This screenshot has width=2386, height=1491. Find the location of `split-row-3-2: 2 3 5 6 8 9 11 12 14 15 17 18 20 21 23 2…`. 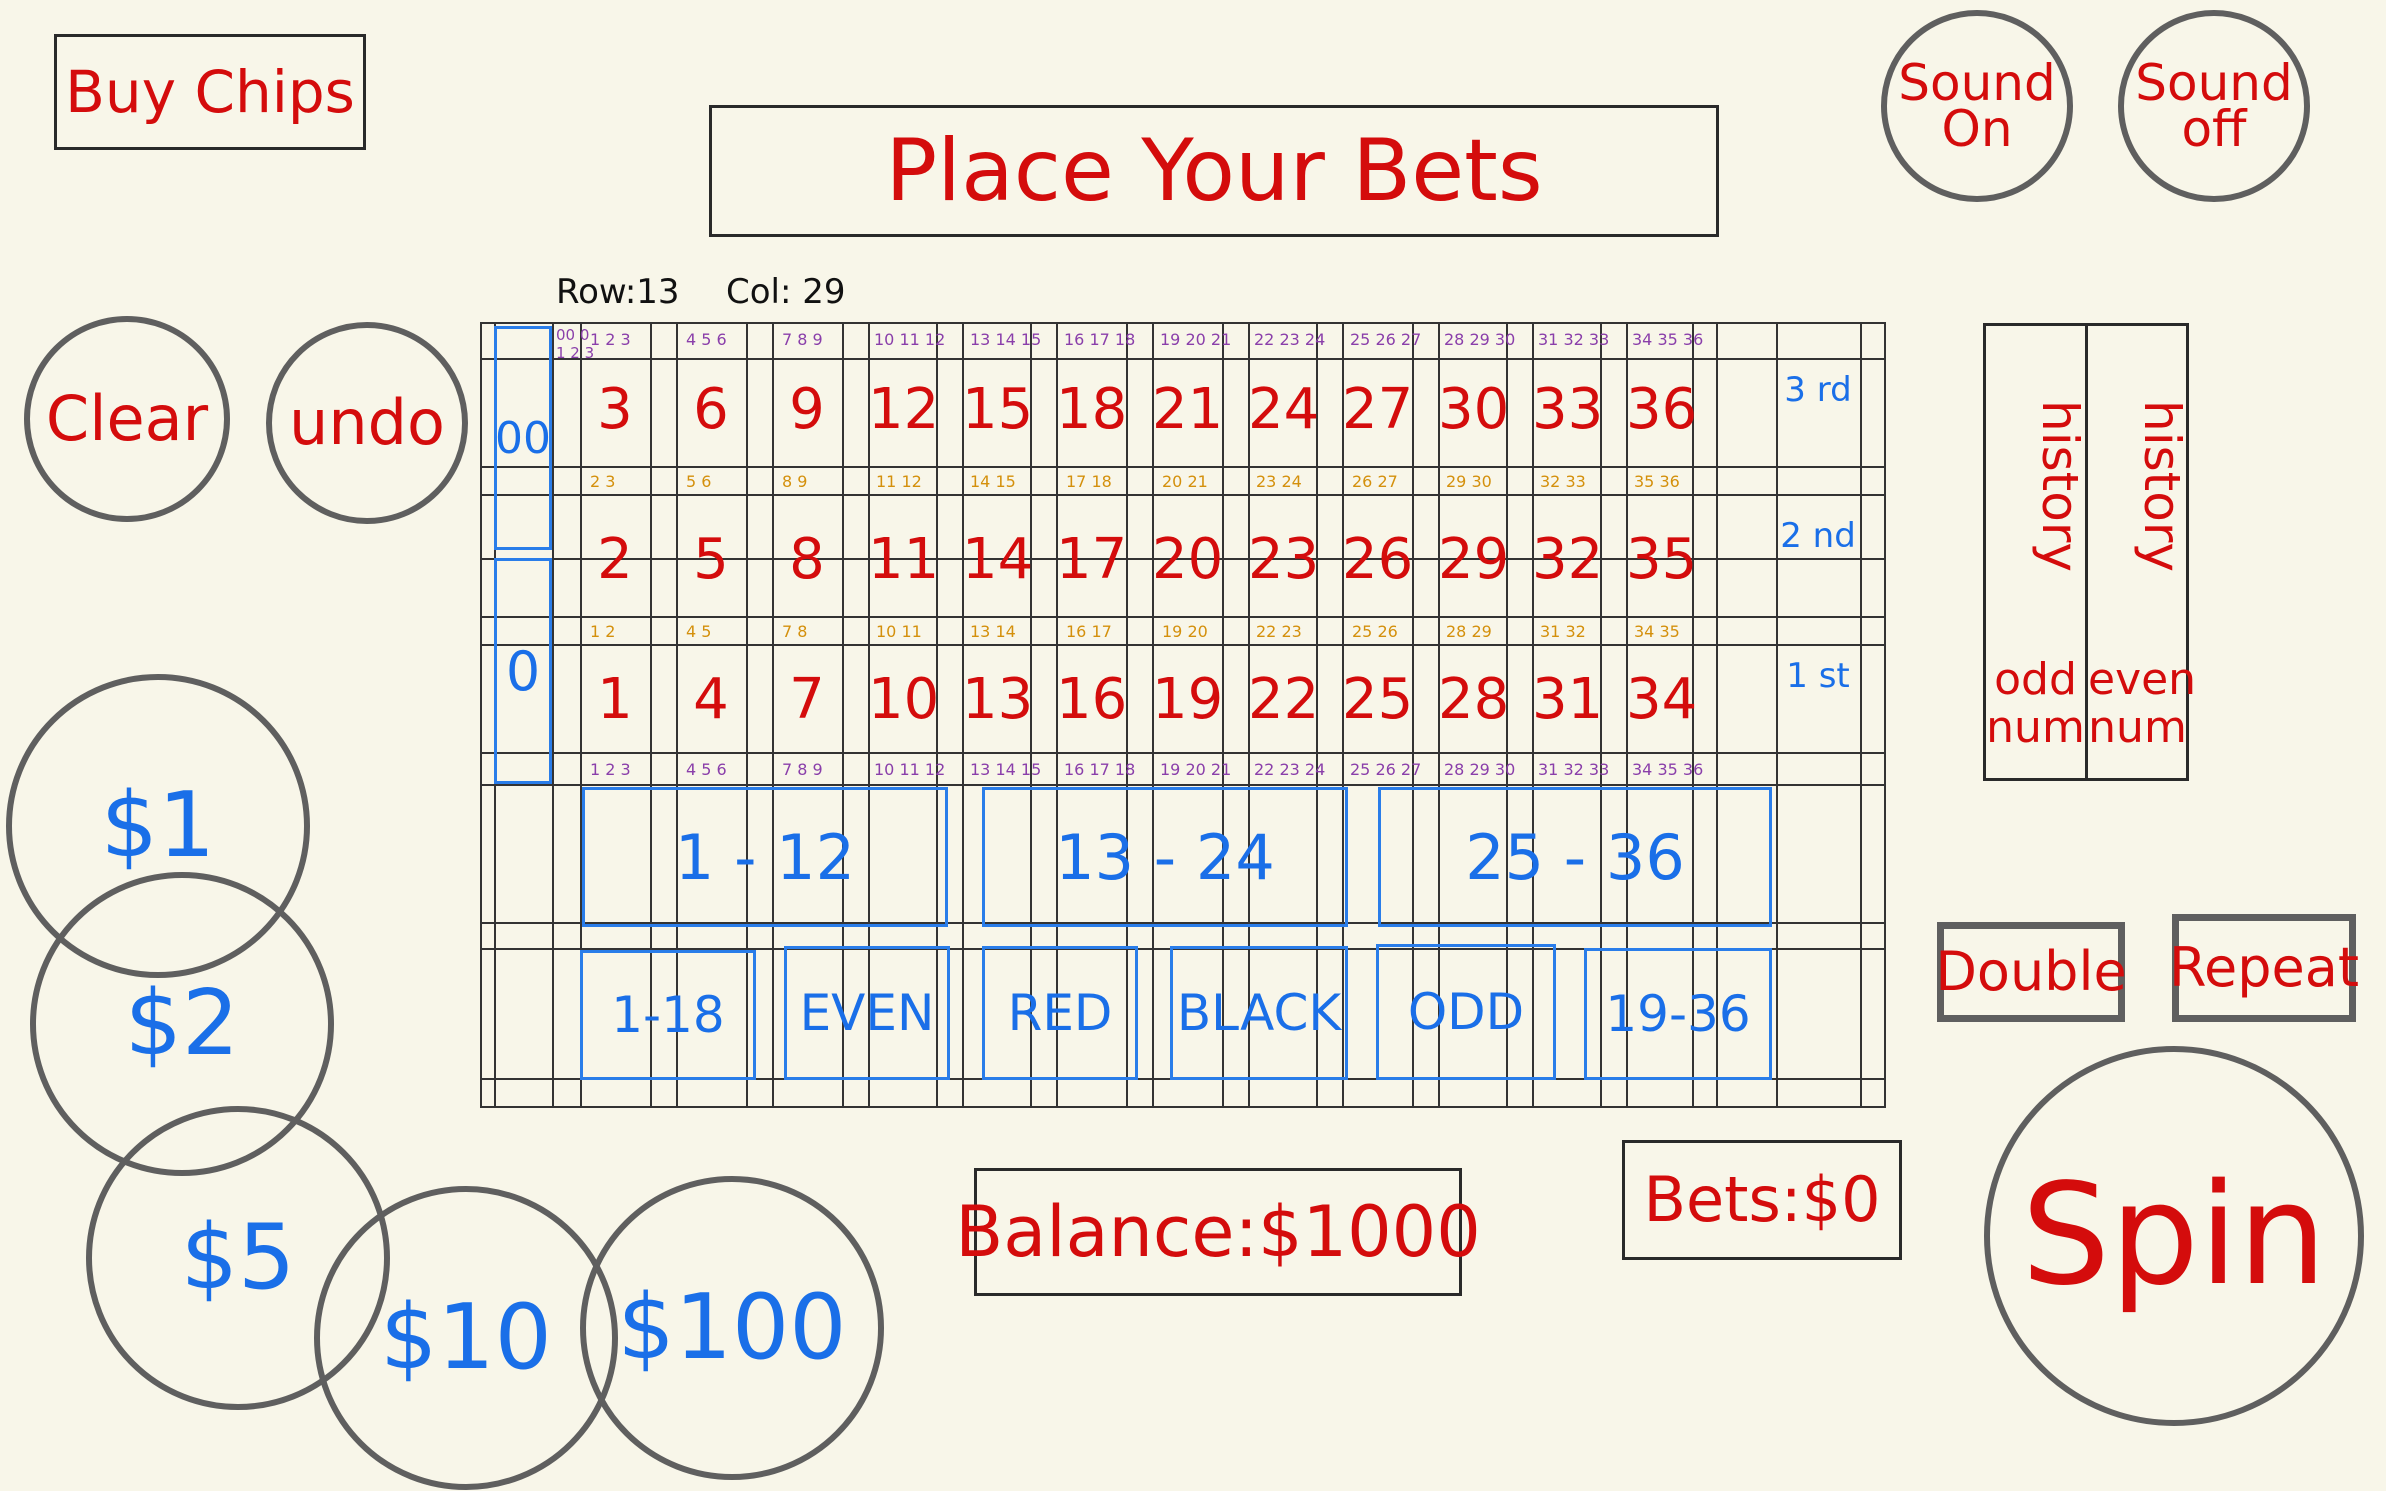

split-row-3-2: 2 3 5 6 8 9 11 12 14 15 17 18 20 21 23 2… is located at coordinates (1145, 482).